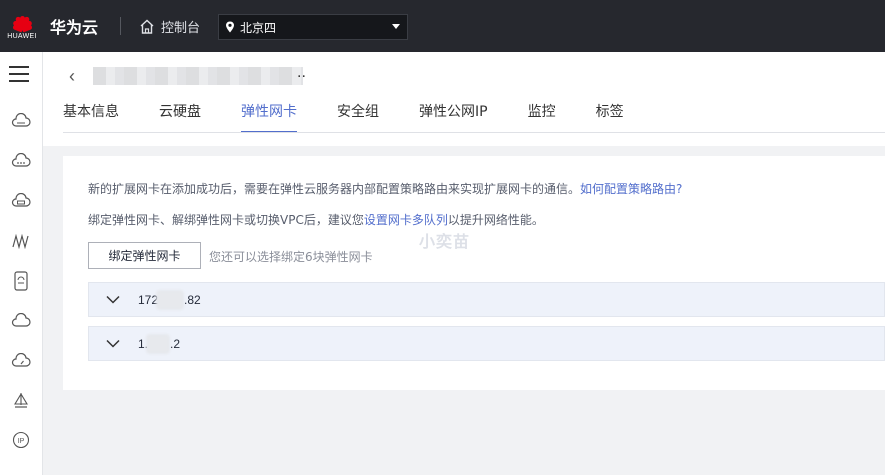 This screenshot has width=885, height=475. I want to click on service-sidebar: IP, so click(21, 263).